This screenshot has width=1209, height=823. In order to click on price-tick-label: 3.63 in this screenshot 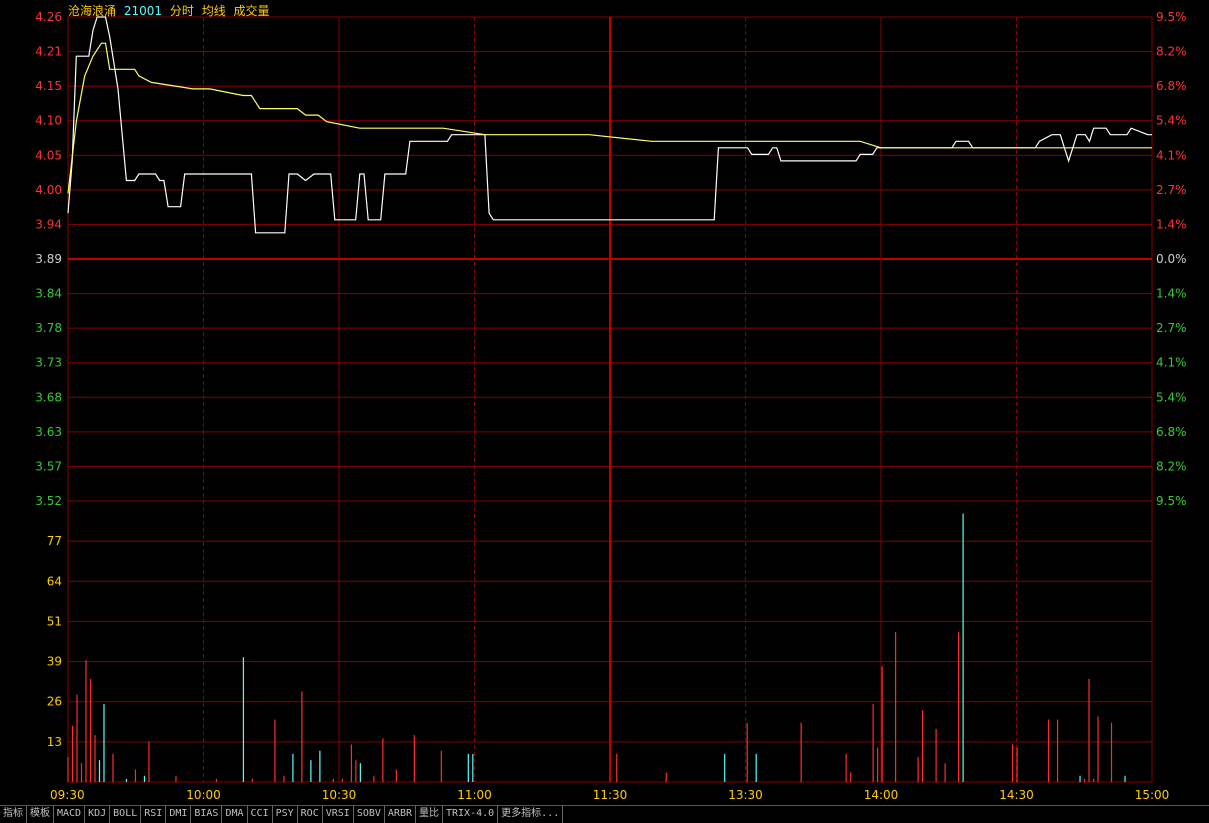, I will do `click(48, 432)`.